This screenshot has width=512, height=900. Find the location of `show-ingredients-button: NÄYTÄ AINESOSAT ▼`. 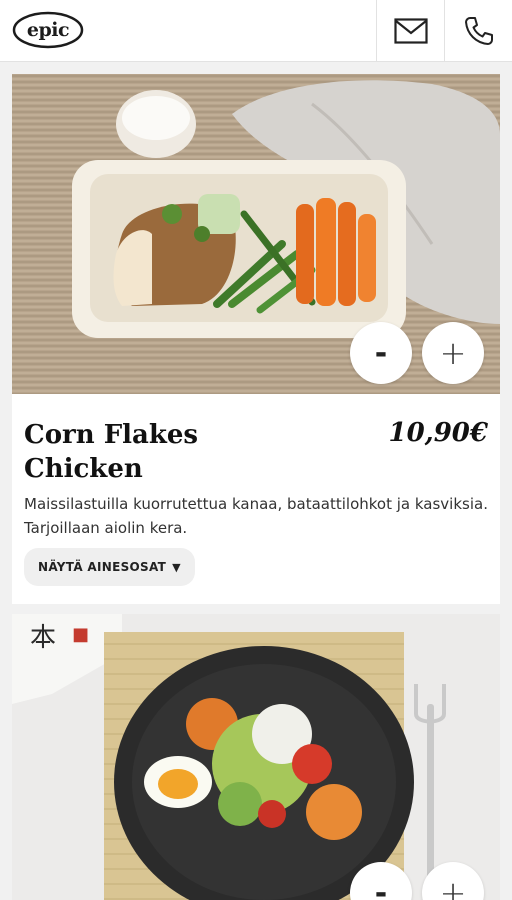

show-ingredients-button: NÄYTÄ AINESOSAT ▼ is located at coordinates (109, 567).